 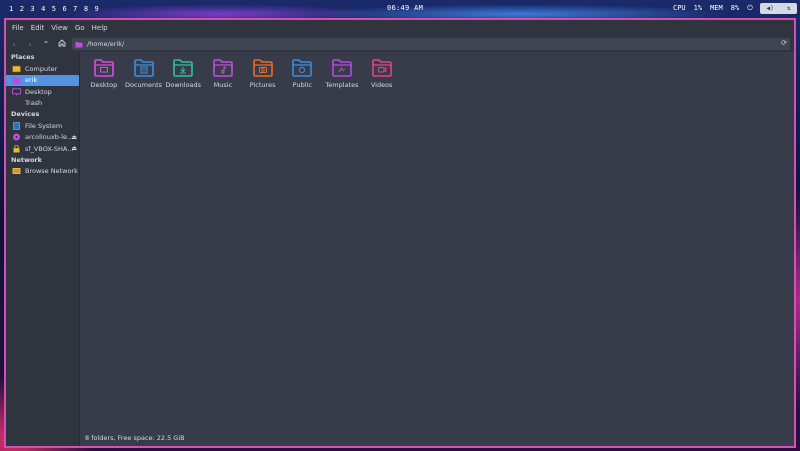 I want to click on system-monitor: CPU 1% MEM 8% ⏻, so click(x=713, y=8).